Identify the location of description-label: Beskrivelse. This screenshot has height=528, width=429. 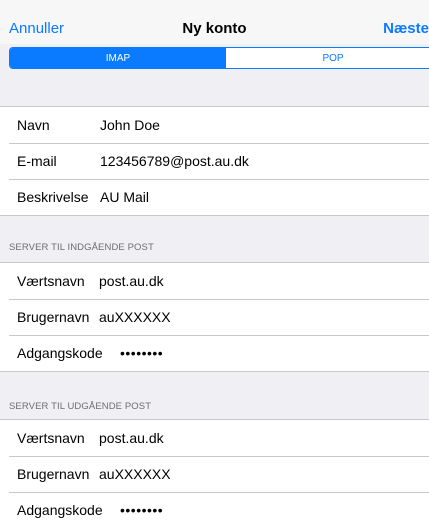
(53, 197).